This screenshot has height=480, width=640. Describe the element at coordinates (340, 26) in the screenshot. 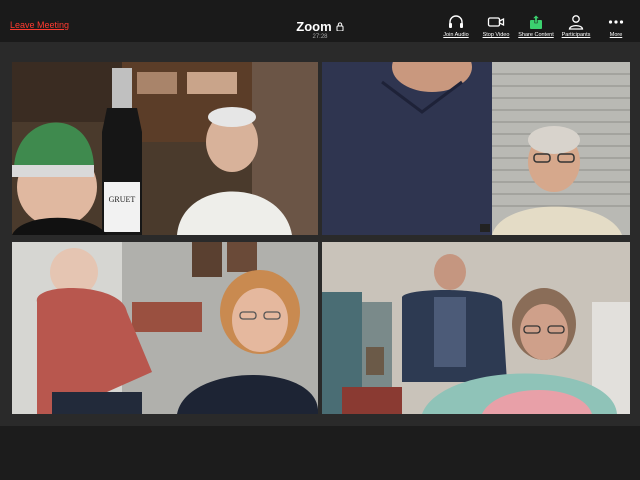

I see `lock-icon` at that location.